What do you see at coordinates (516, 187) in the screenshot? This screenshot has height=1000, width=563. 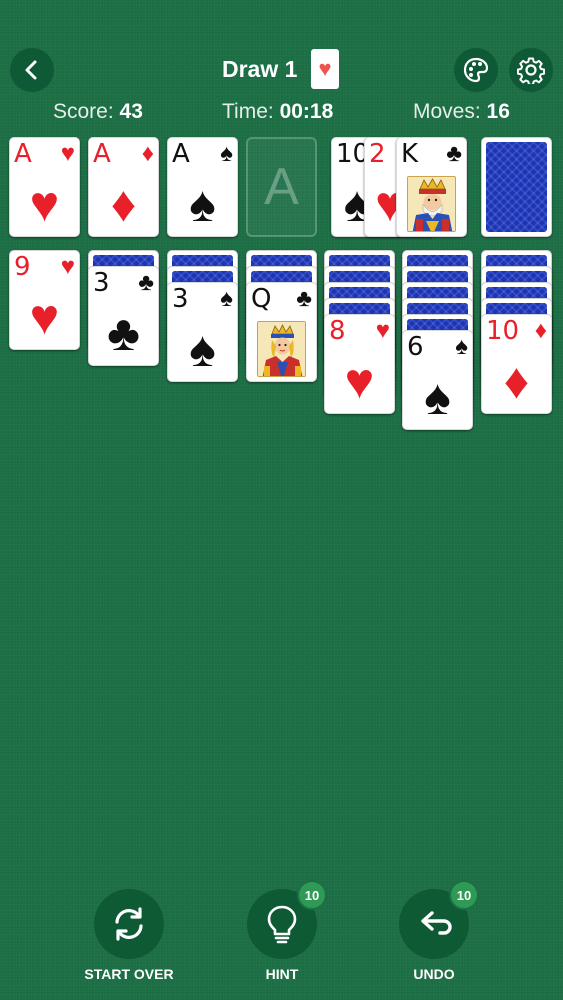 I see `stock-pile` at bounding box center [516, 187].